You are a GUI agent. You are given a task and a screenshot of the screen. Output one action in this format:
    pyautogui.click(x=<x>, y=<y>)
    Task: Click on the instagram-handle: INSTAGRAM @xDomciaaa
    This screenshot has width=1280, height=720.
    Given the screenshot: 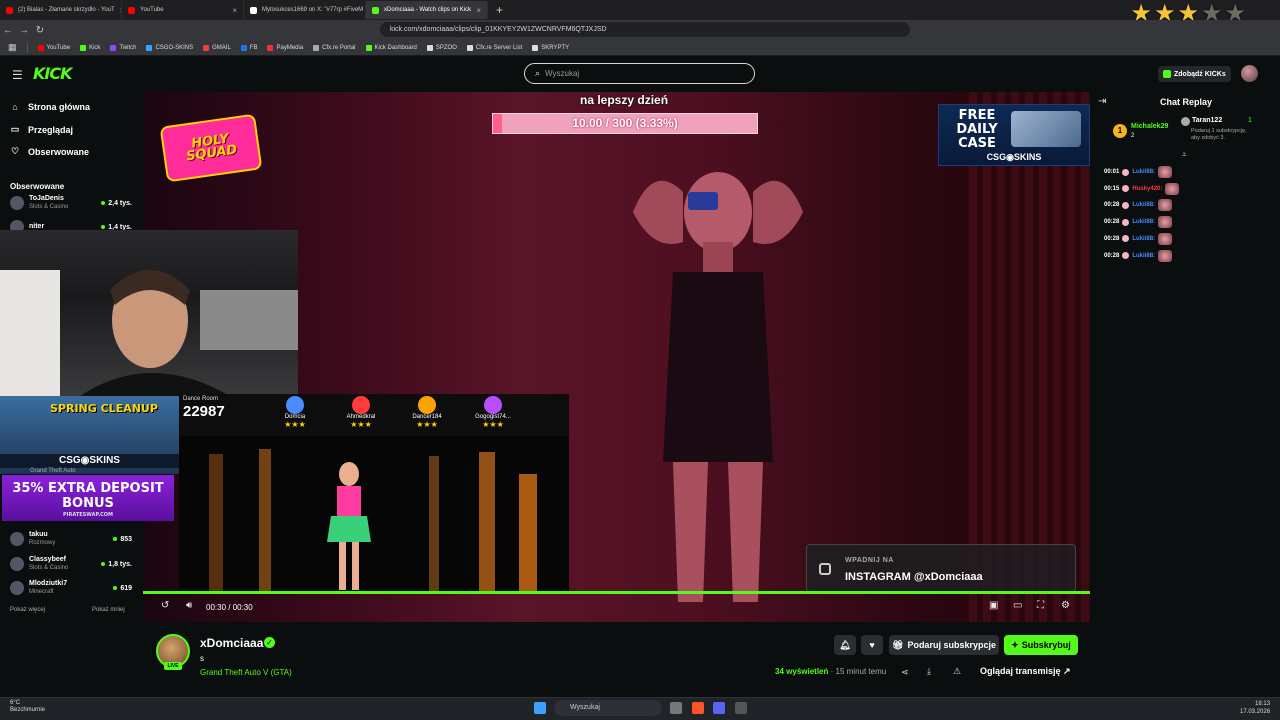 What is the action you would take?
    pyautogui.click(x=914, y=577)
    